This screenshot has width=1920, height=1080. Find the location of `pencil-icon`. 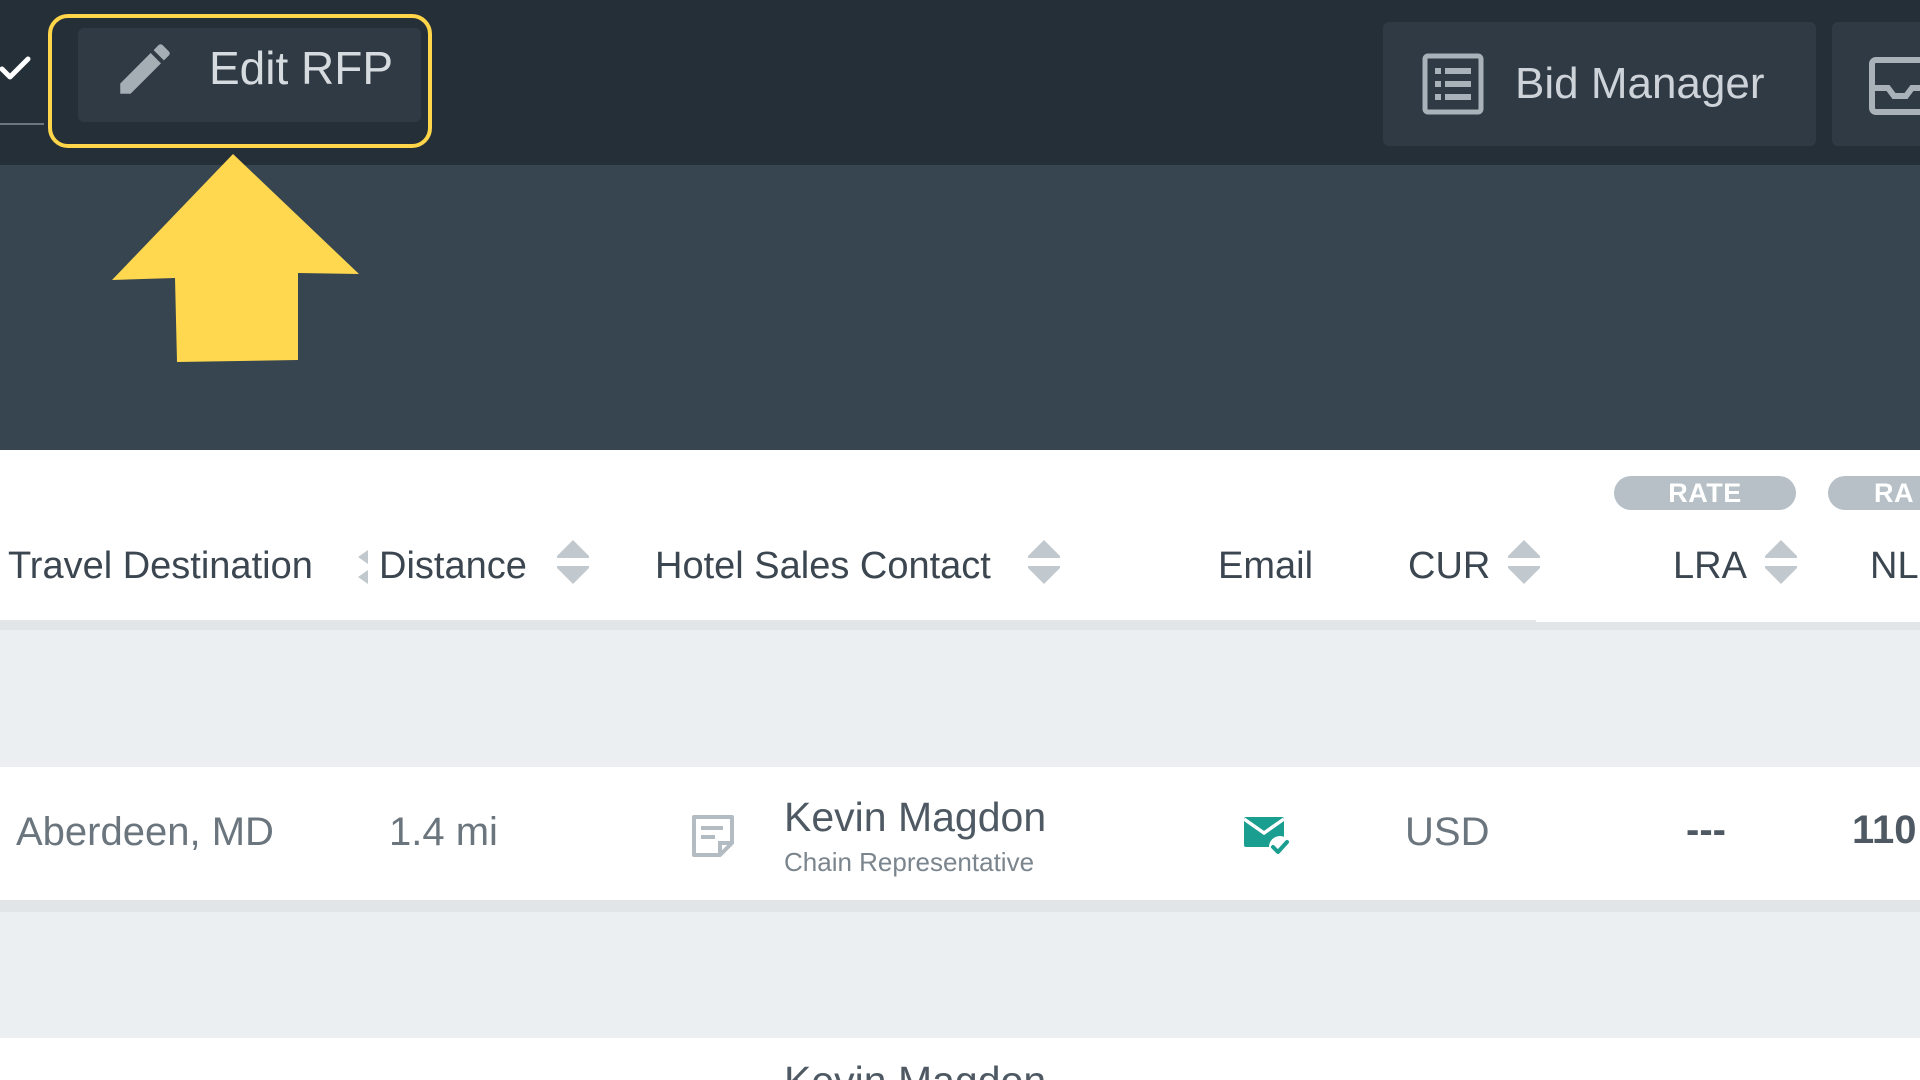

pencil-icon is located at coordinates (145, 69).